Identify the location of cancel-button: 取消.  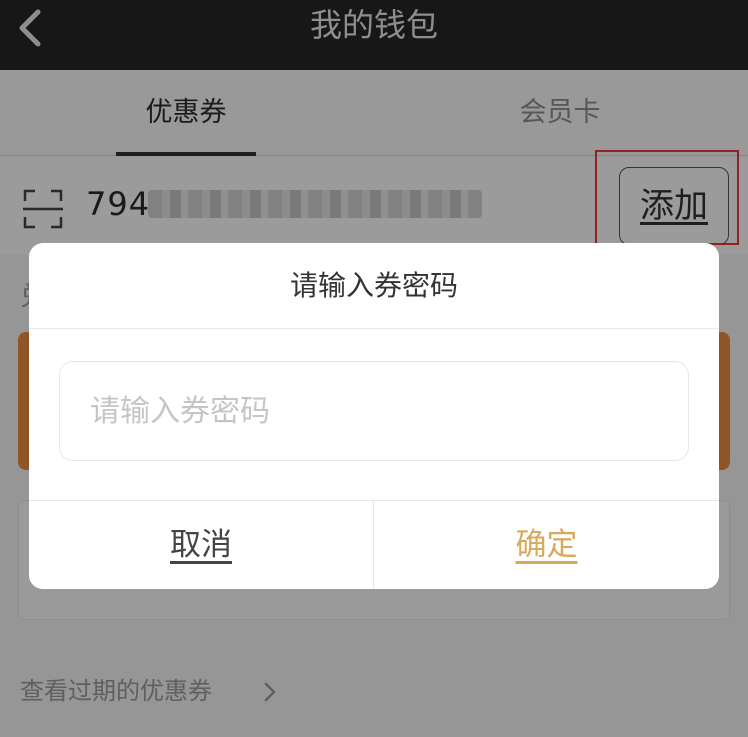
(201, 545).